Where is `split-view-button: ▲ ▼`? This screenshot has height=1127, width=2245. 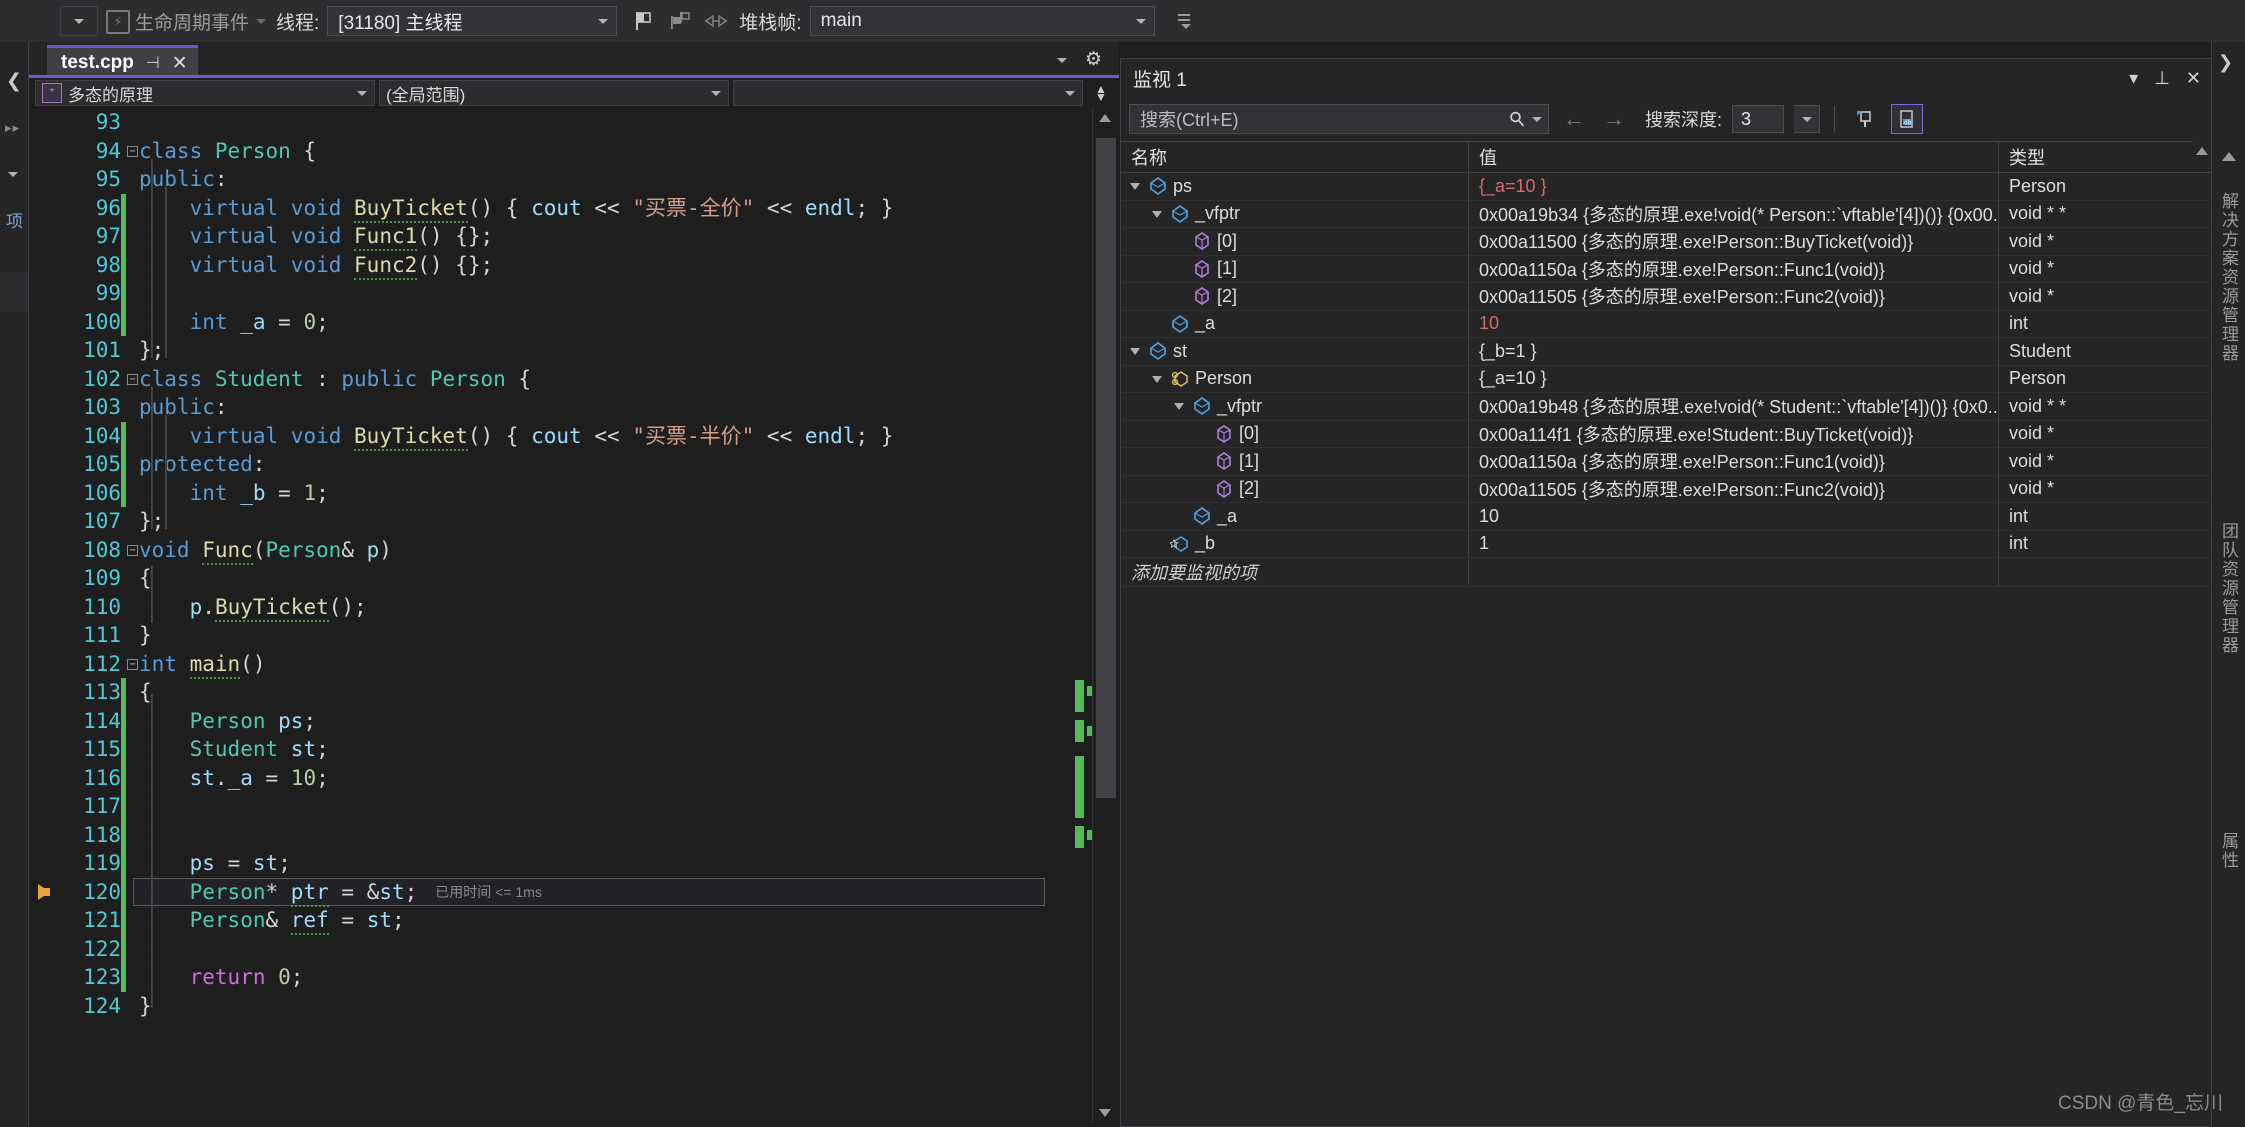
split-view-button: ▲ ▼ is located at coordinates (1101, 93).